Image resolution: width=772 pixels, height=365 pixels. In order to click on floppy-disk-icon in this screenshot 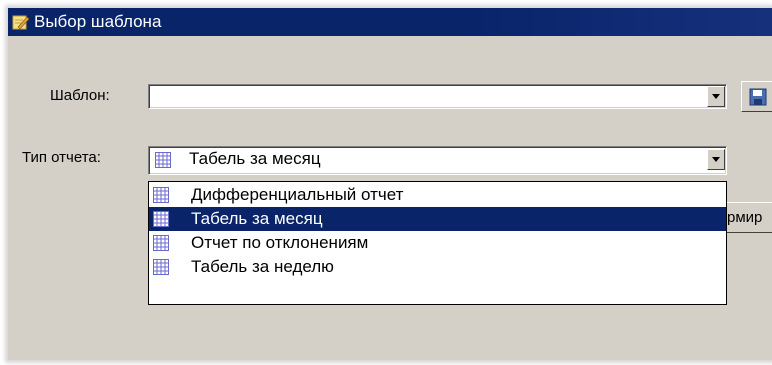, I will do `click(758, 97)`.